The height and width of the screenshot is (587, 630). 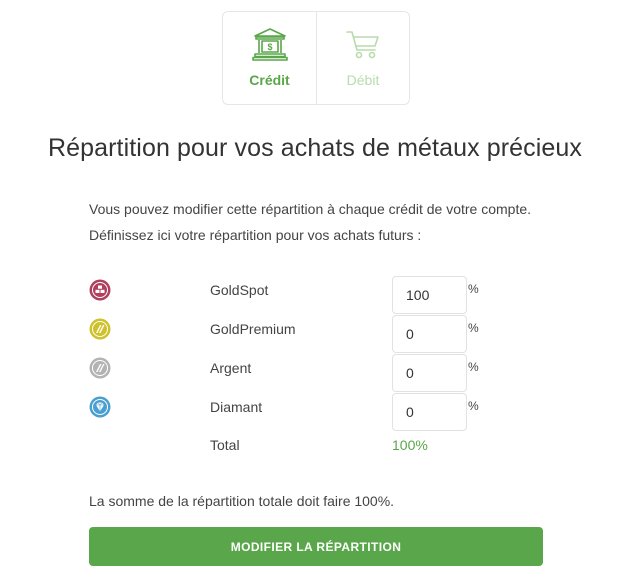 What do you see at coordinates (363, 80) in the screenshot?
I see `tab-debit-label: Débit` at bounding box center [363, 80].